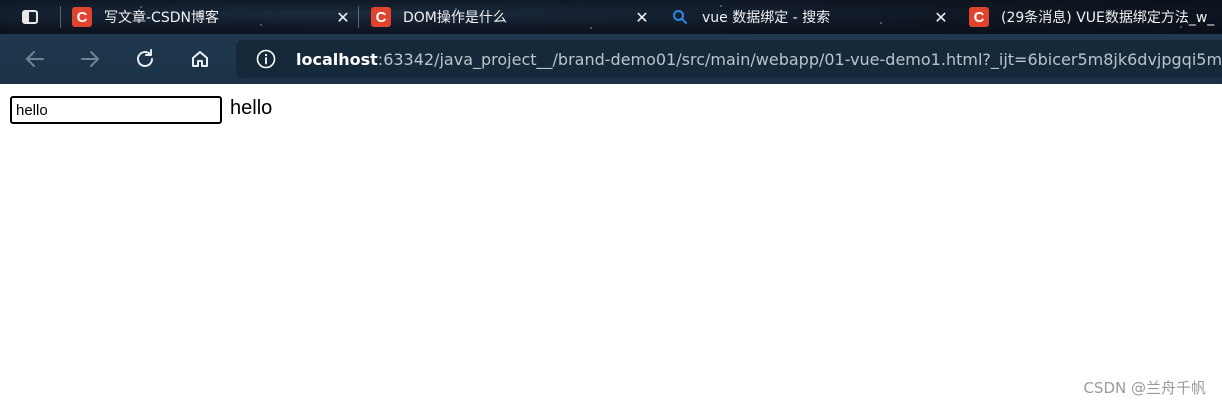 The image size is (1222, 406). I want to click on home-button, so click(200, 59).